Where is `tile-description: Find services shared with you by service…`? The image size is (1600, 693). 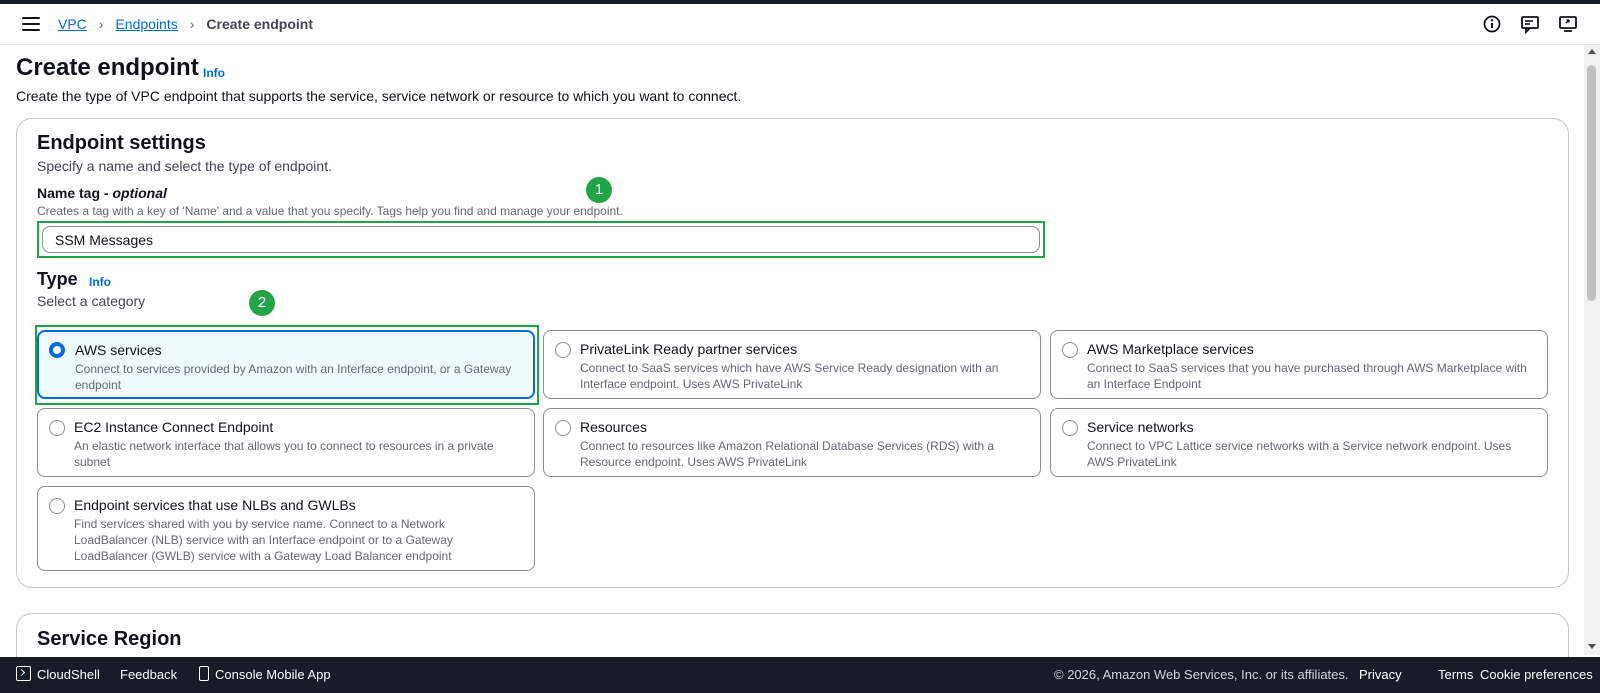 tile-description: Find services shared with you by service… is located at coordinates (263, 540).